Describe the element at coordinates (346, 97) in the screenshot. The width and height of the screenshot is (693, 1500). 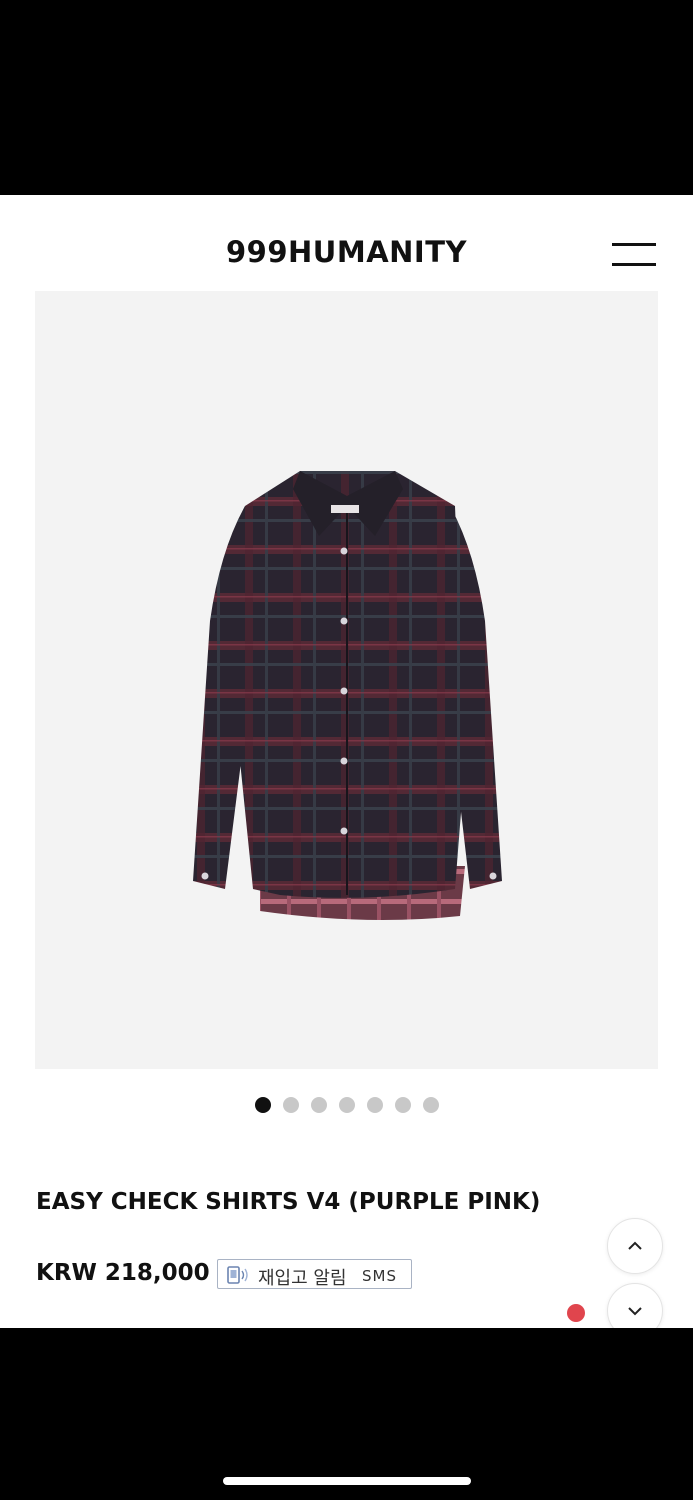
I see `status-bar-area` at that location.